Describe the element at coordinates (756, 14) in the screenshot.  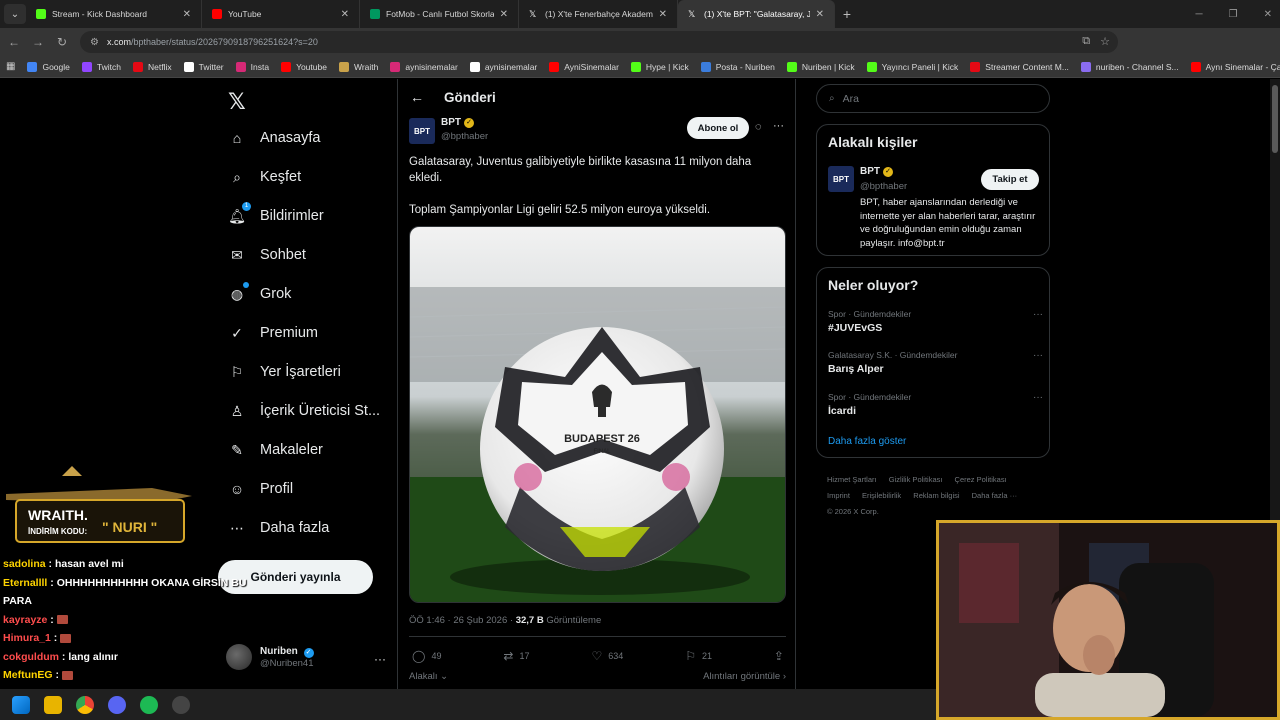
I see `tab-x-bpt: 𝕏 (1) X'te BPT: "Galatasaray, Juven ✕` at that location.